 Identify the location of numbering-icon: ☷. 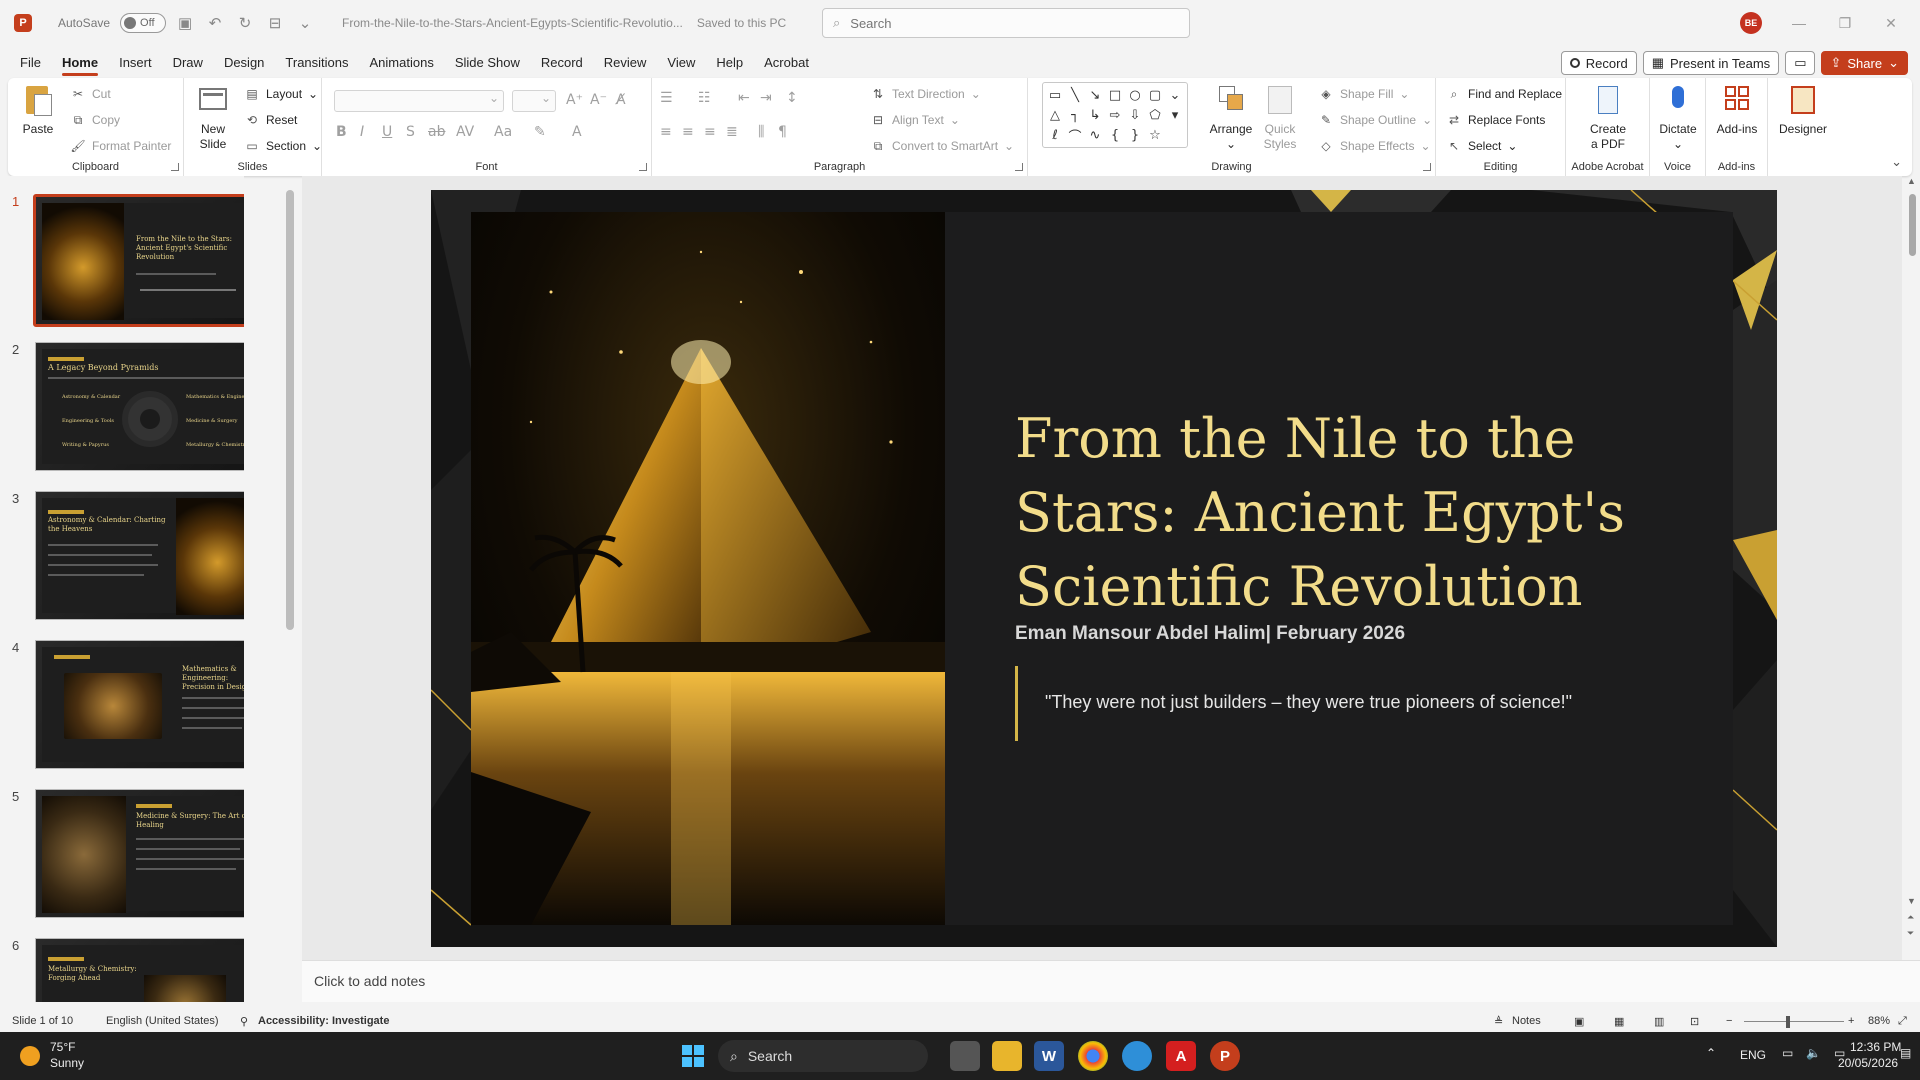
(704, 98).